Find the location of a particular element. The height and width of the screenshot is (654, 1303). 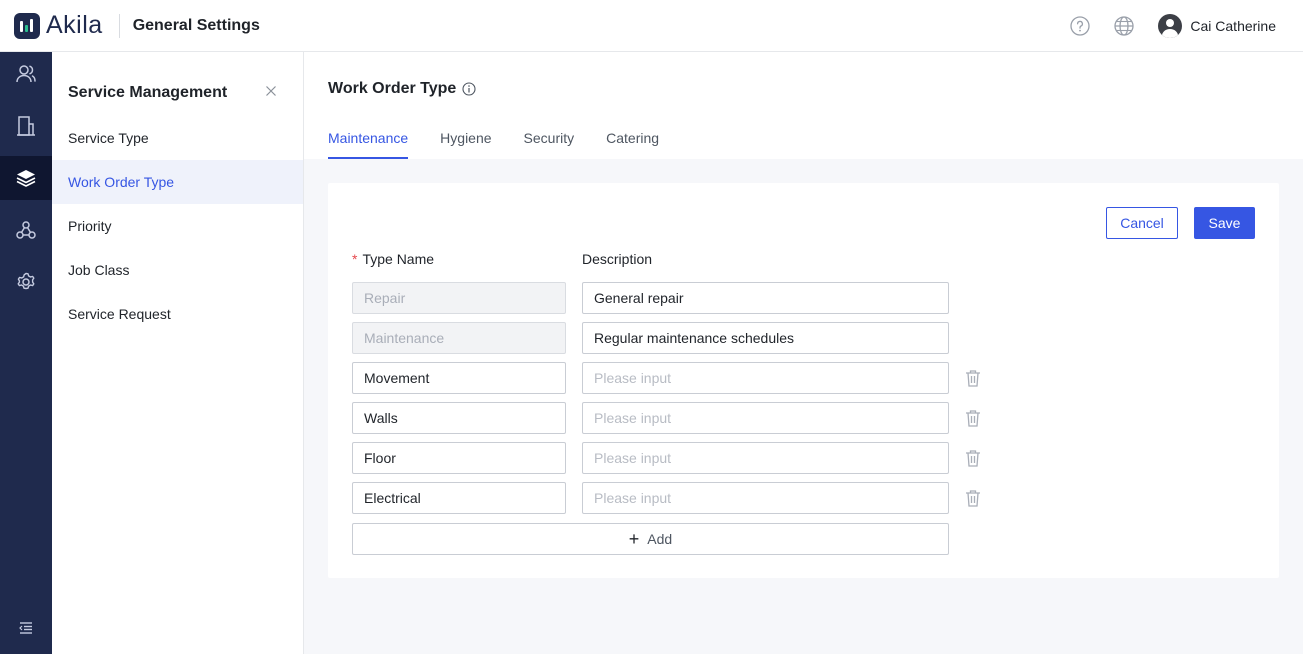

layers-icon is located at coordinates (26, 178).